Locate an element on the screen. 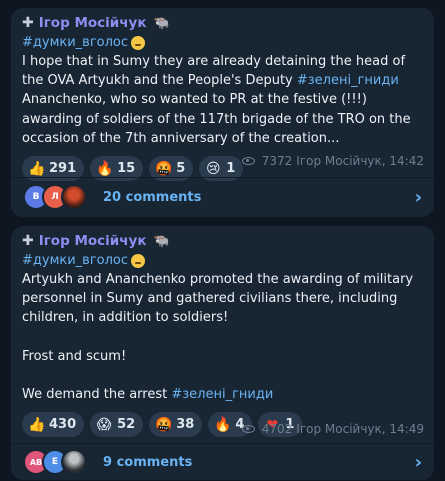  reaction-thumbs-up: 👍 430 is located at coordinates (53, 425).